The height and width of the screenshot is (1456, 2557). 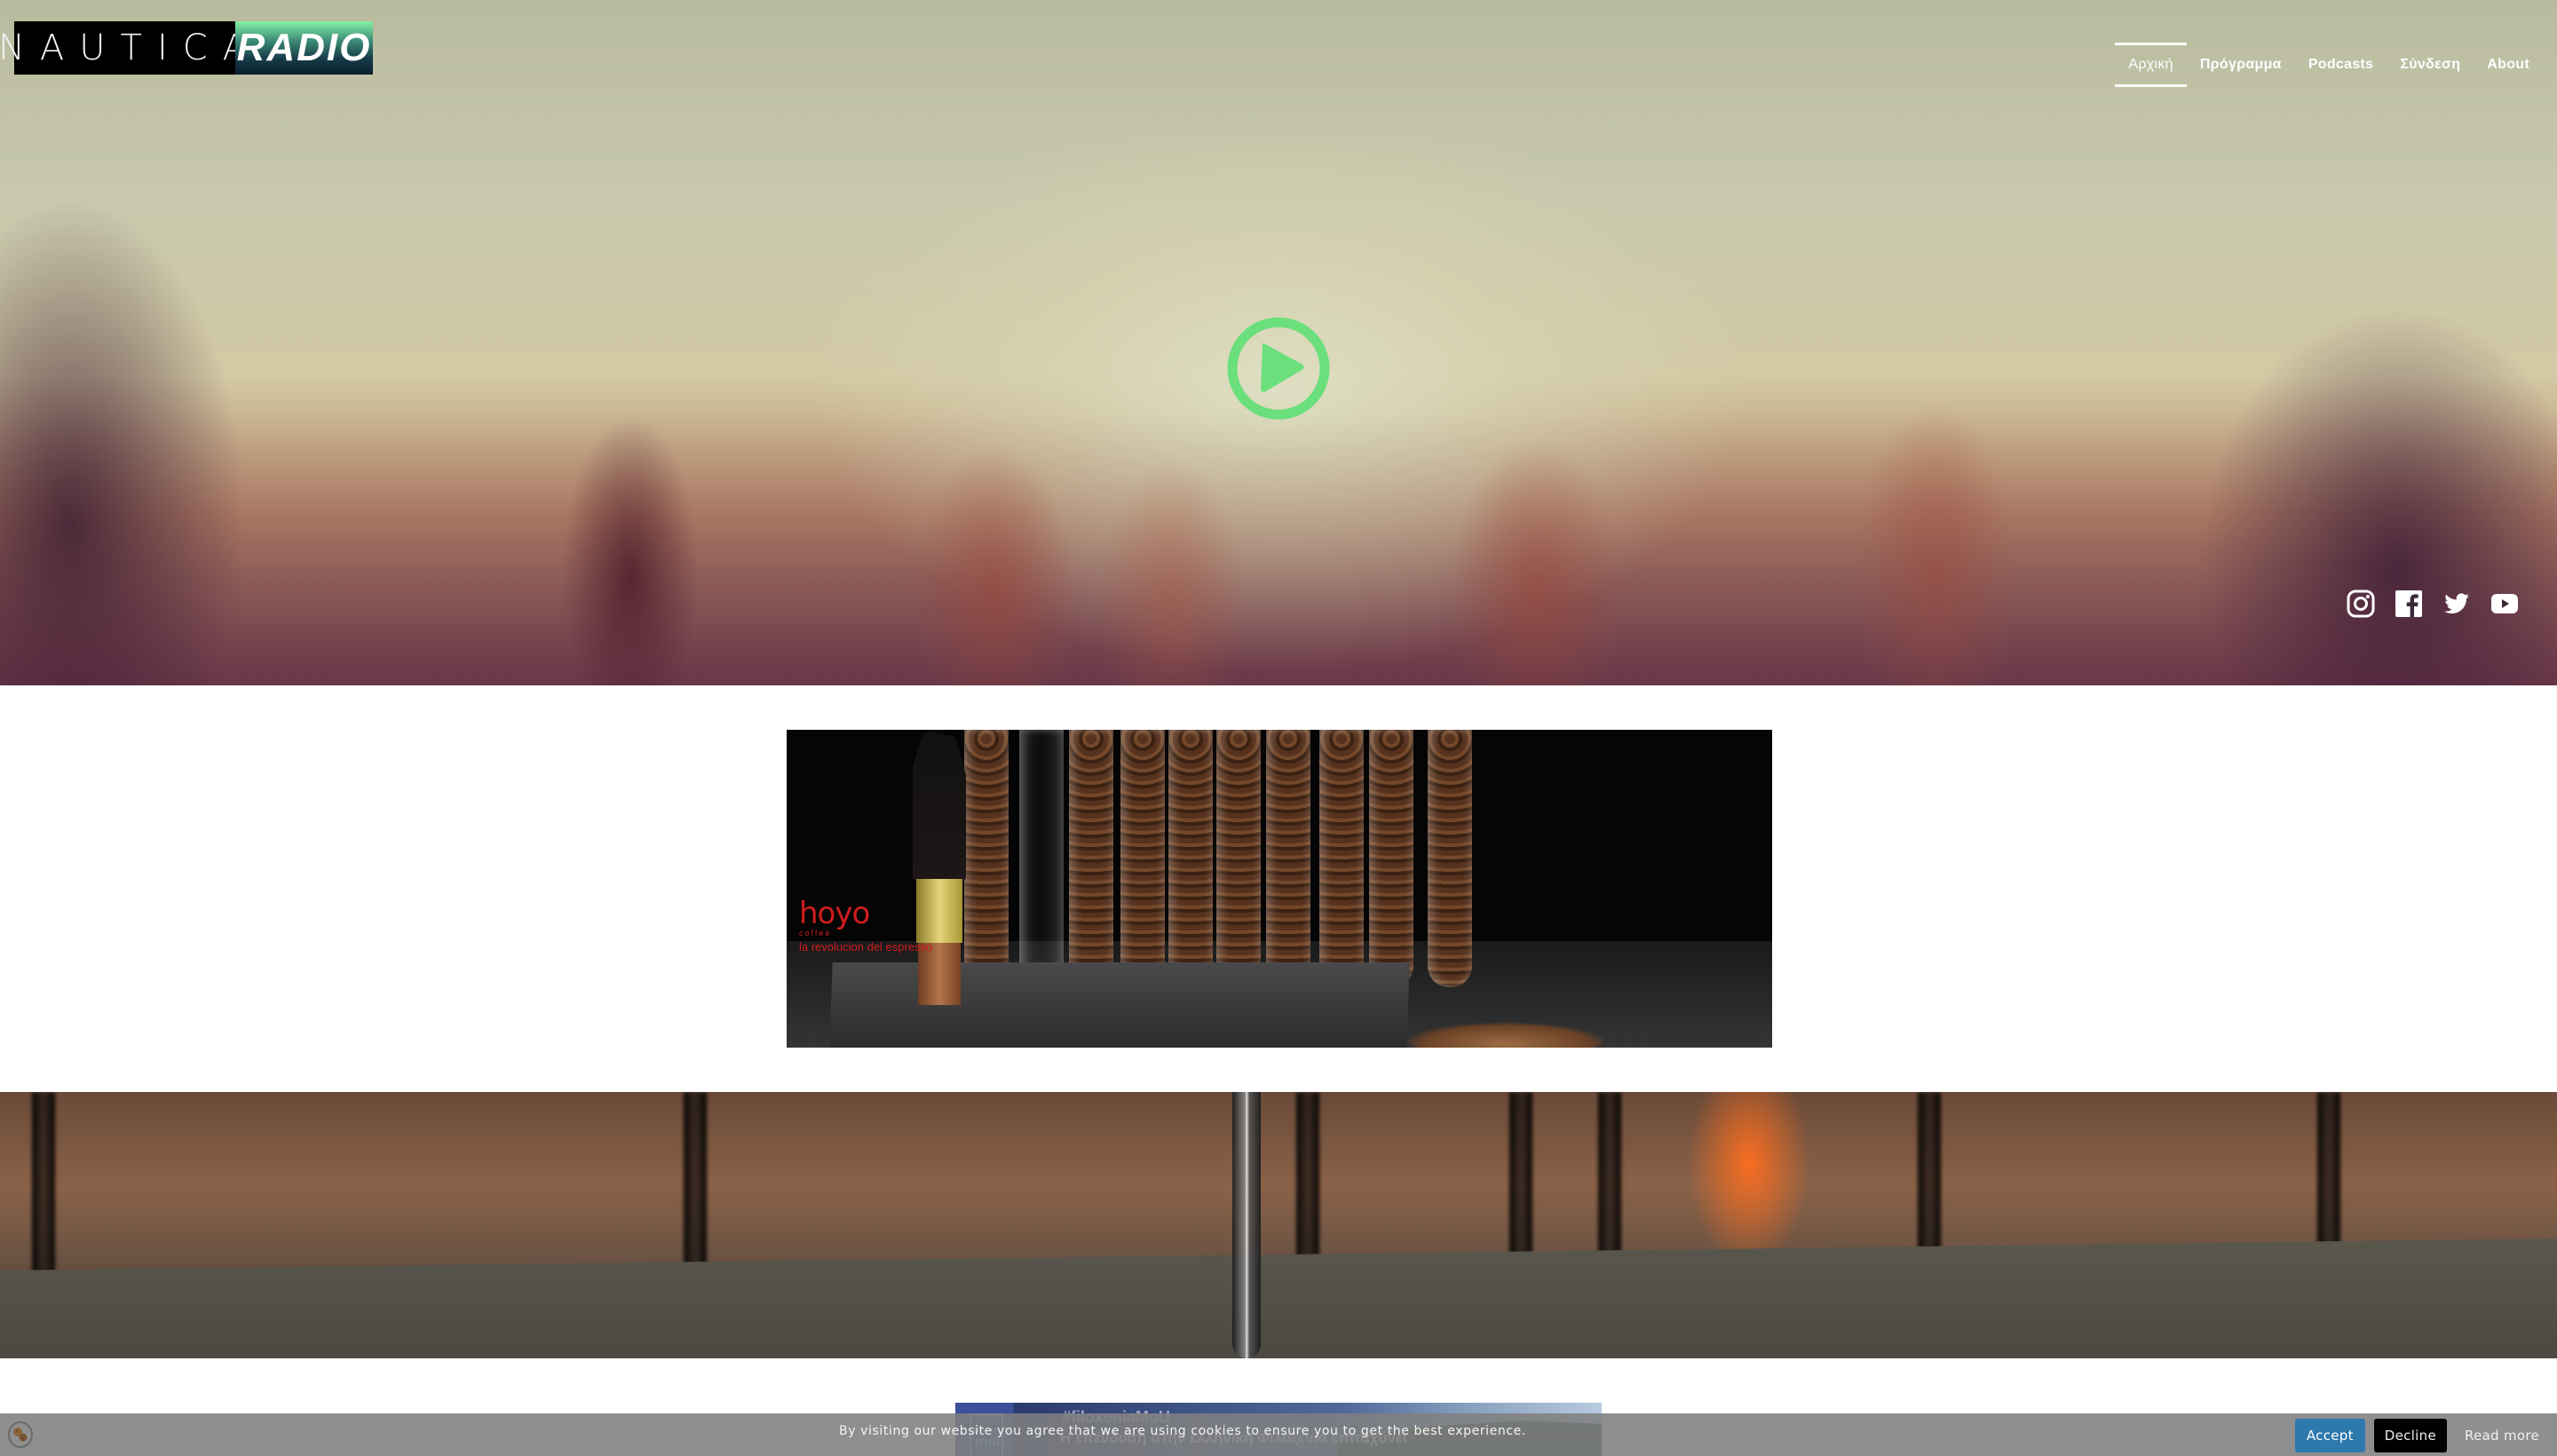 I want to click on twitter-icon, so click(x=2456, y=603).